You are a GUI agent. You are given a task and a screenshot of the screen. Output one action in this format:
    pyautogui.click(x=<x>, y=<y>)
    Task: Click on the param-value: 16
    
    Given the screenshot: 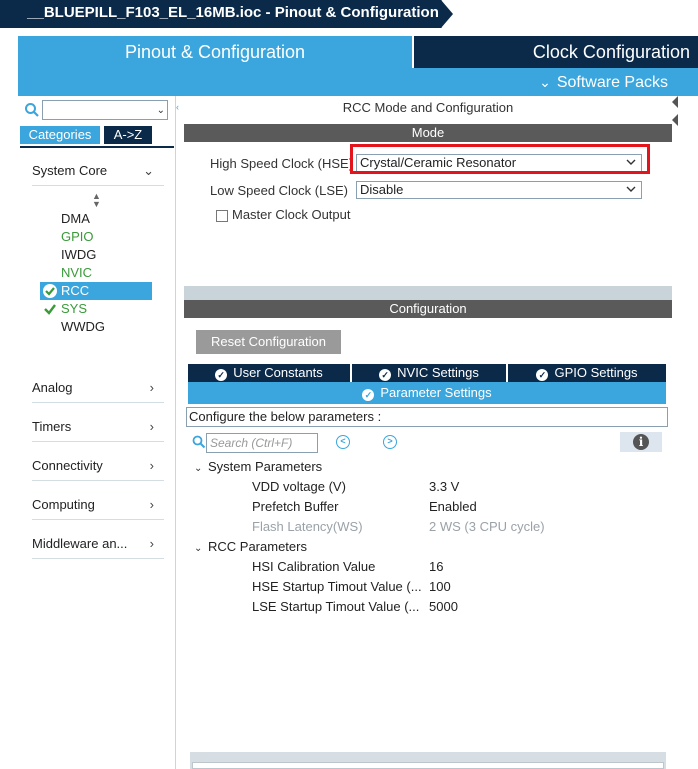 What is the action you would take?
    pyautogui.click(x=436, y=566)
    